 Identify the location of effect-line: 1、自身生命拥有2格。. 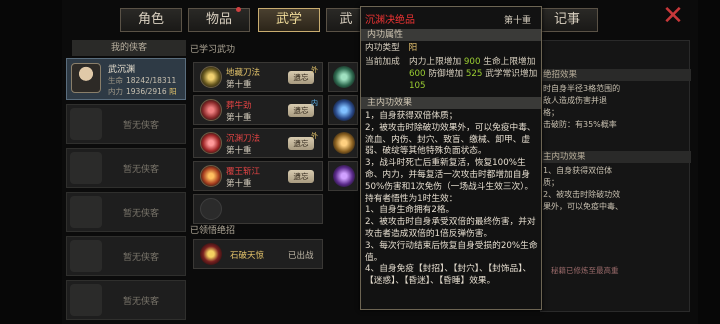
(410, 210).